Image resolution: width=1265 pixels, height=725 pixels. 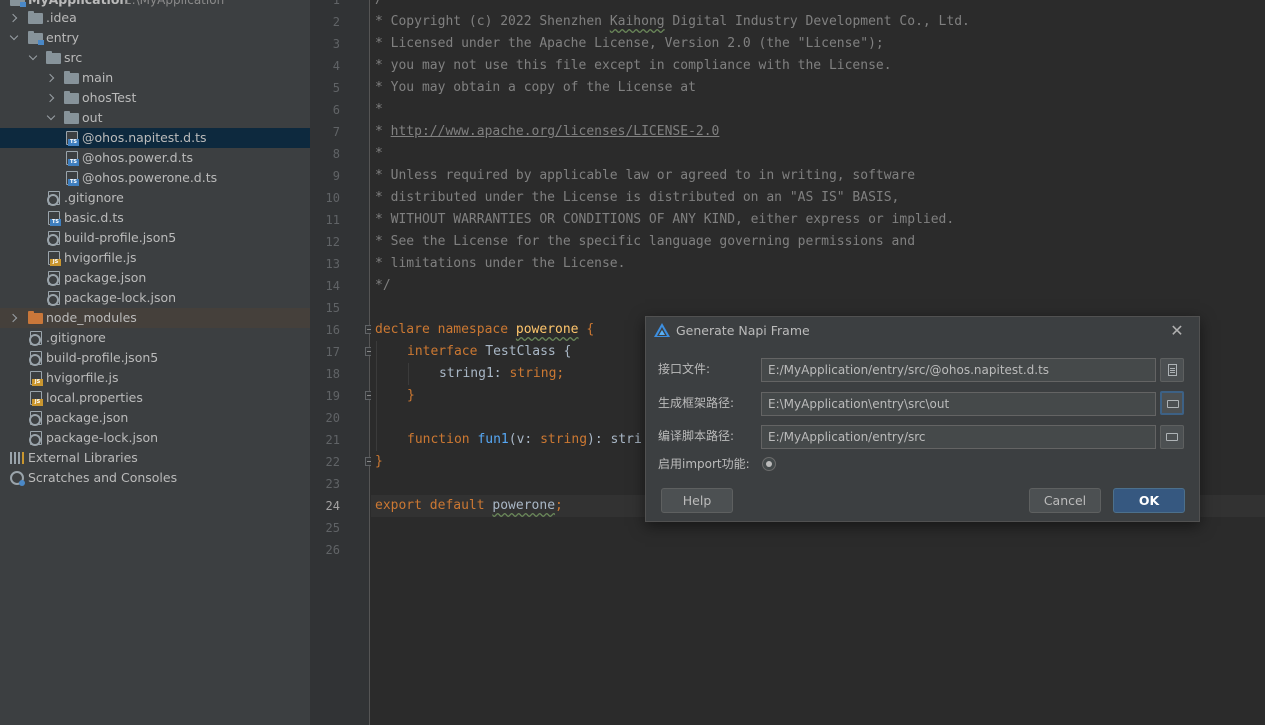 I want to click on code-line: */, so click(x=383, y=285).